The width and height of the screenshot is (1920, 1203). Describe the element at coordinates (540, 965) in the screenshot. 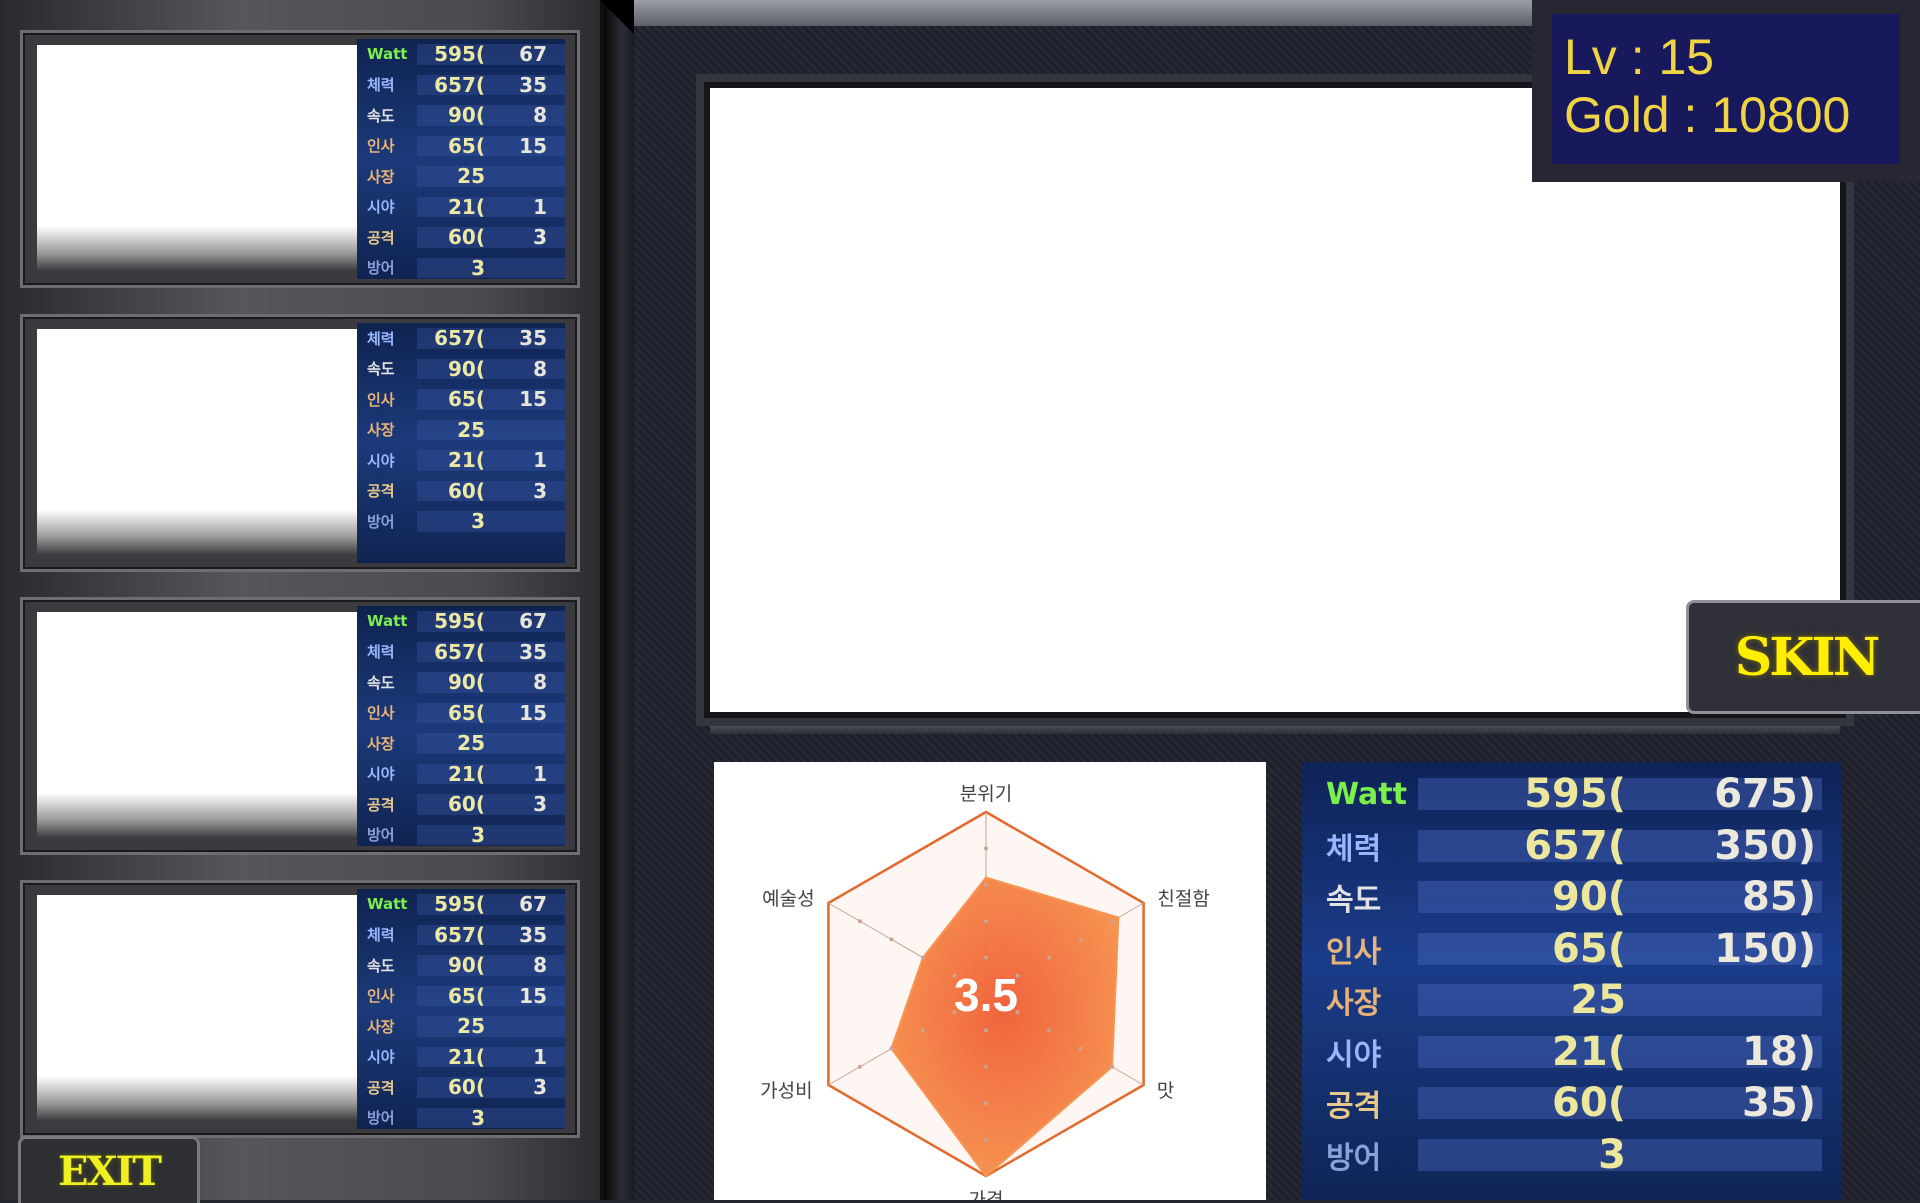

I see `slot-stat-paren: 8` at that location.